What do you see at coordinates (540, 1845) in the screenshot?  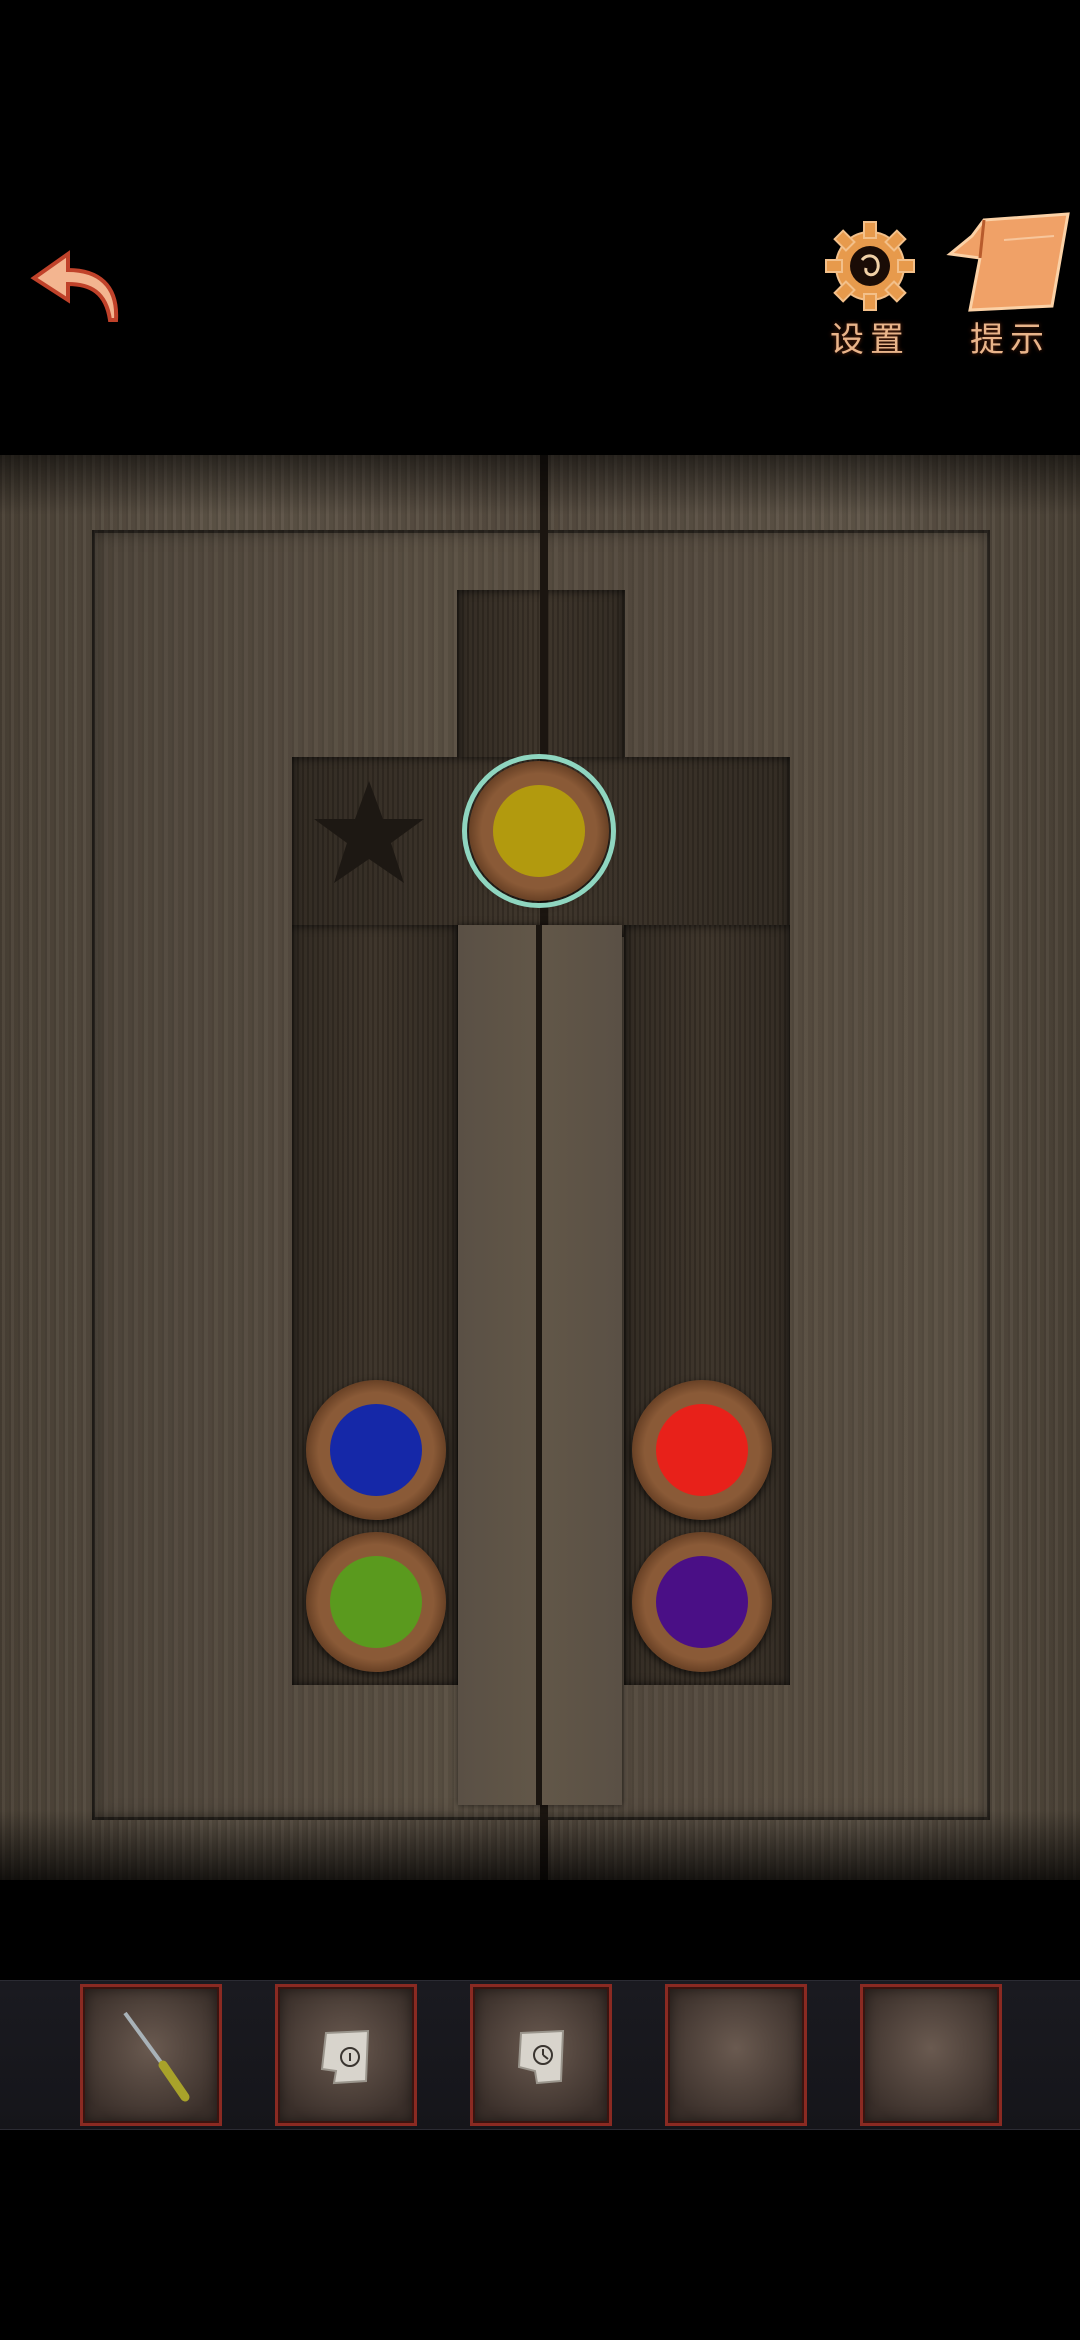 I see `board-shadow-bottom` at bounding box center [540, 1845].